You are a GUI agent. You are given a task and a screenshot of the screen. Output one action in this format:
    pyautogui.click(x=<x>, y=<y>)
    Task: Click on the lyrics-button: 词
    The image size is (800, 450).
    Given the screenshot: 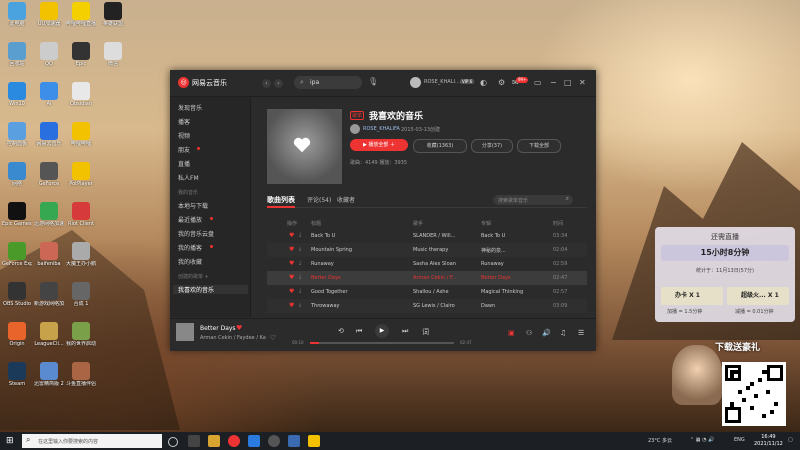 What is the action you would take?
    pyautogui.click(x=425, y=332)
    